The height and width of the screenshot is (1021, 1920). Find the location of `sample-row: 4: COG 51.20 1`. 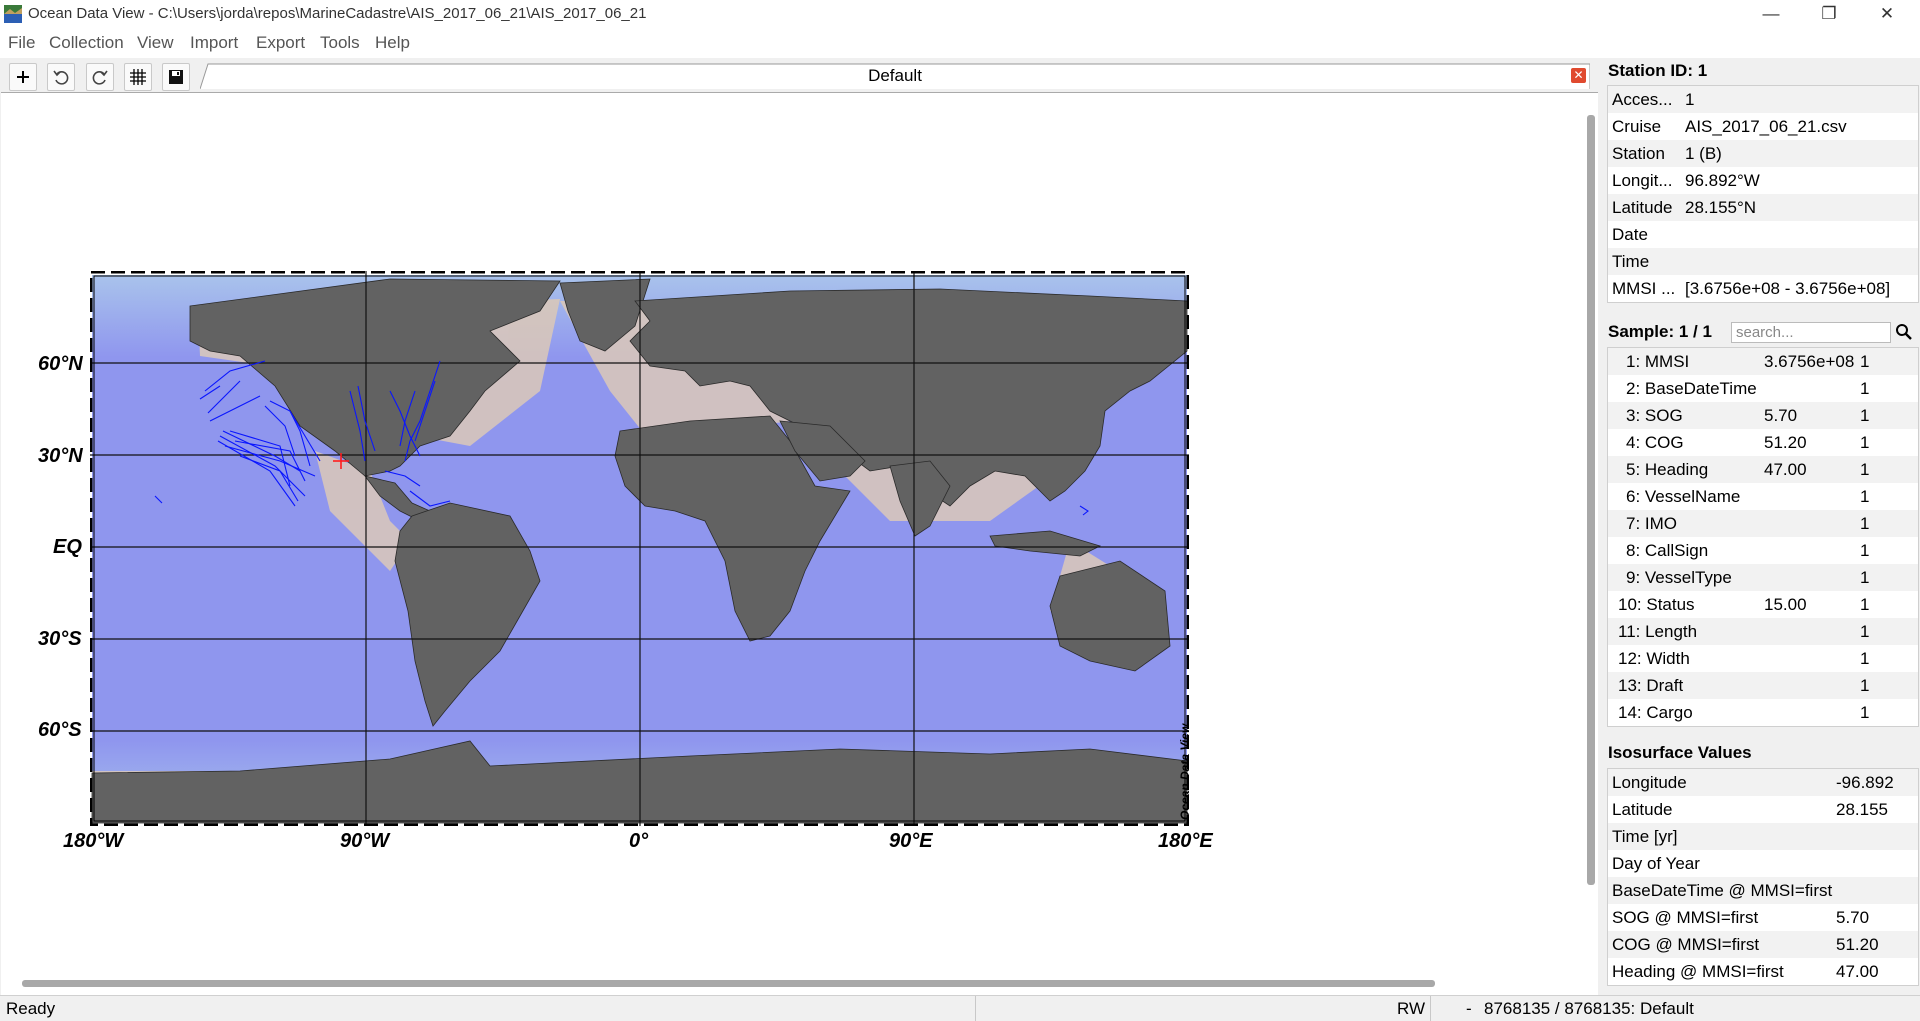

sample-row: 4: COG 51.20 1 is located at coordinates (1763, 442).